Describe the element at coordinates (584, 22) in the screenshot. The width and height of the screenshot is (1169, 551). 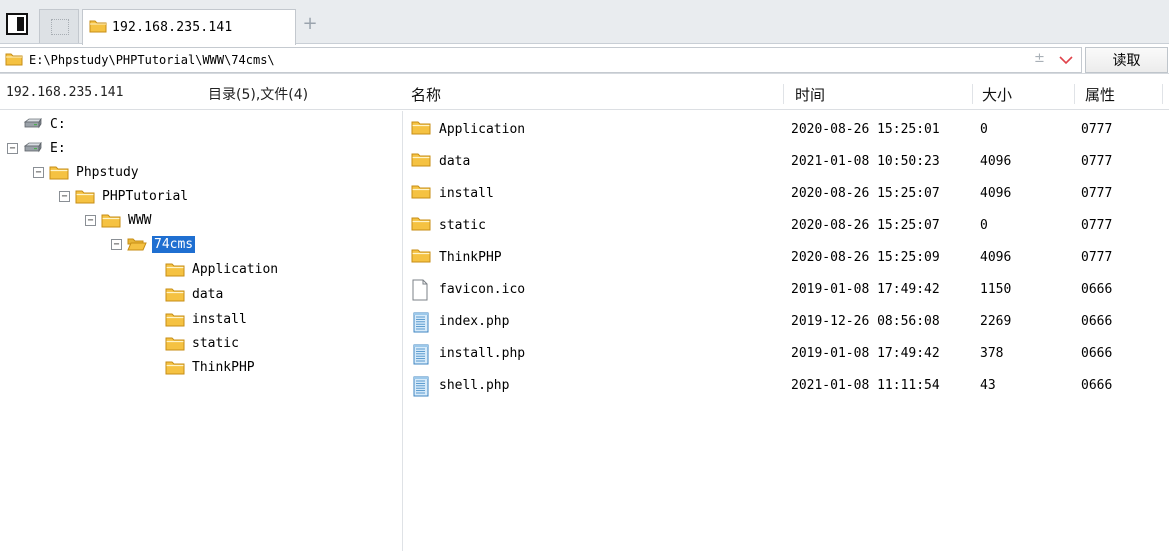
I see `tab-bar: 192.168.235.141 +` at that location.